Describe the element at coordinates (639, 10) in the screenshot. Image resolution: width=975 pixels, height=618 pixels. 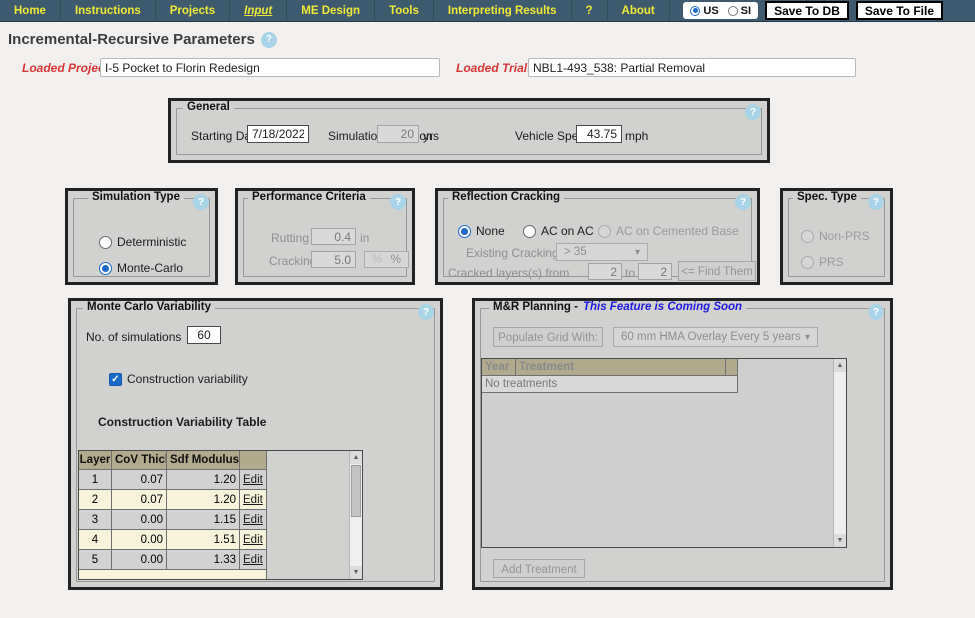
I see `nav-item-about: About` at that location.